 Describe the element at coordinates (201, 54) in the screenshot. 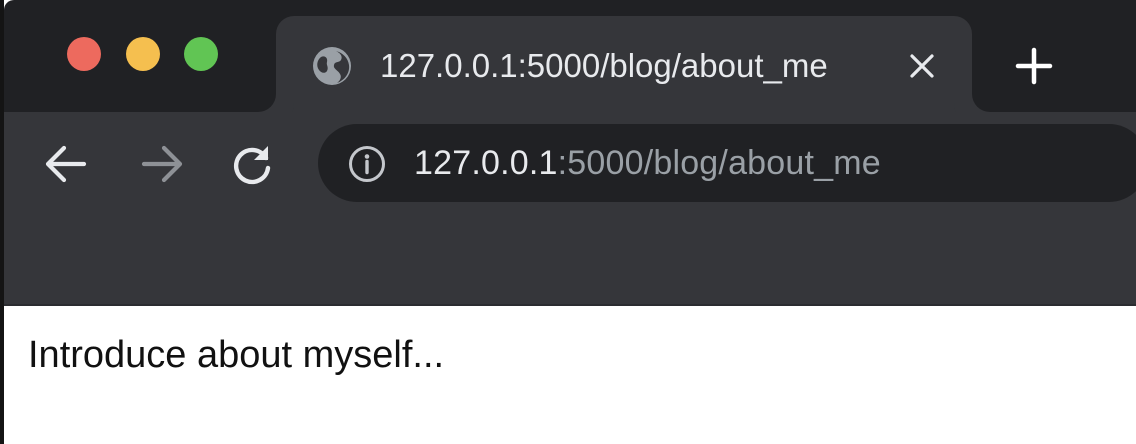

I see `maximize-window-button` at that location.